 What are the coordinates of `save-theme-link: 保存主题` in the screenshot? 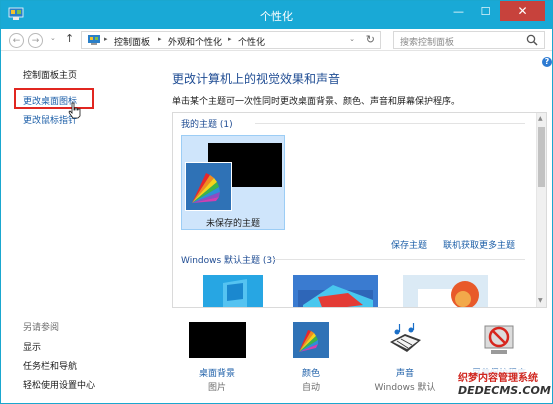 It's located at (409, 244).